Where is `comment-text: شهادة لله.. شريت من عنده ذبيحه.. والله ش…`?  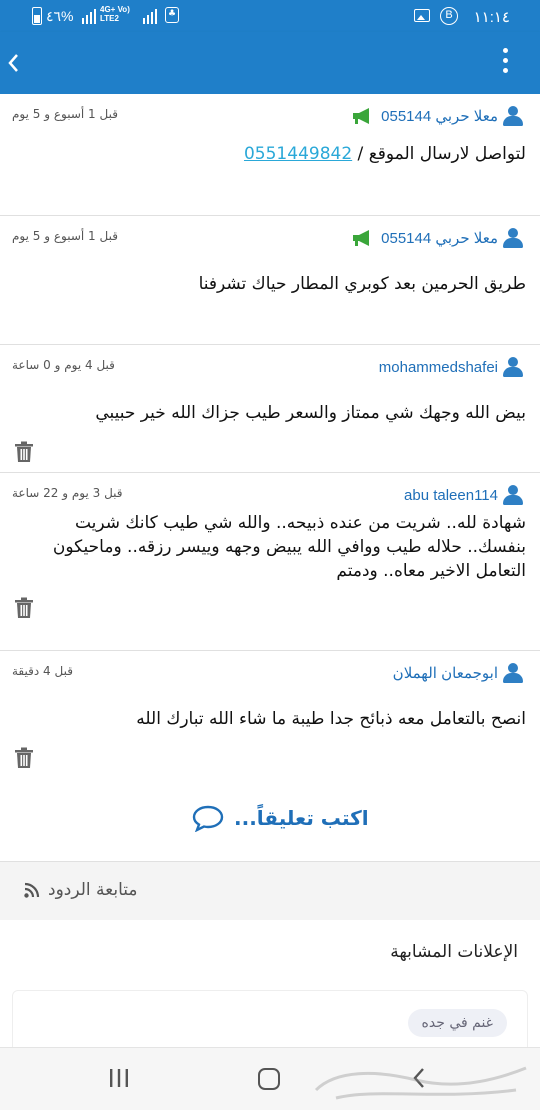
comment-text: شهادة لله.. شريت من عنده ذبيحه.. والله ش… is located at coordinates (289, 547).